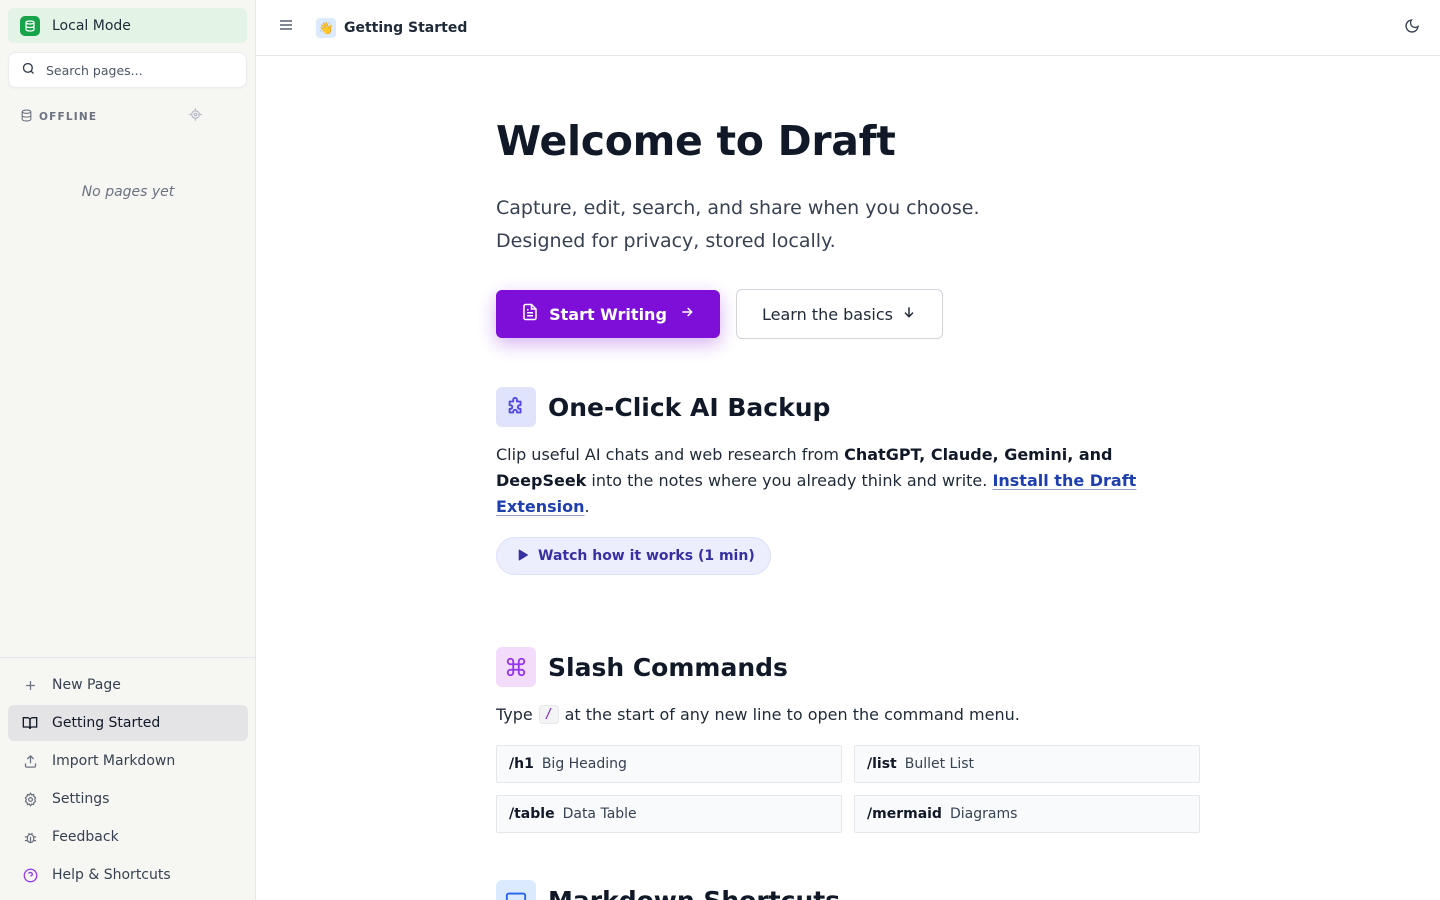 This screenshot has width=1440, height=900. Describe the element at coordinates (548, 714) in the screenshot. I see `slash-key: /` at that location.